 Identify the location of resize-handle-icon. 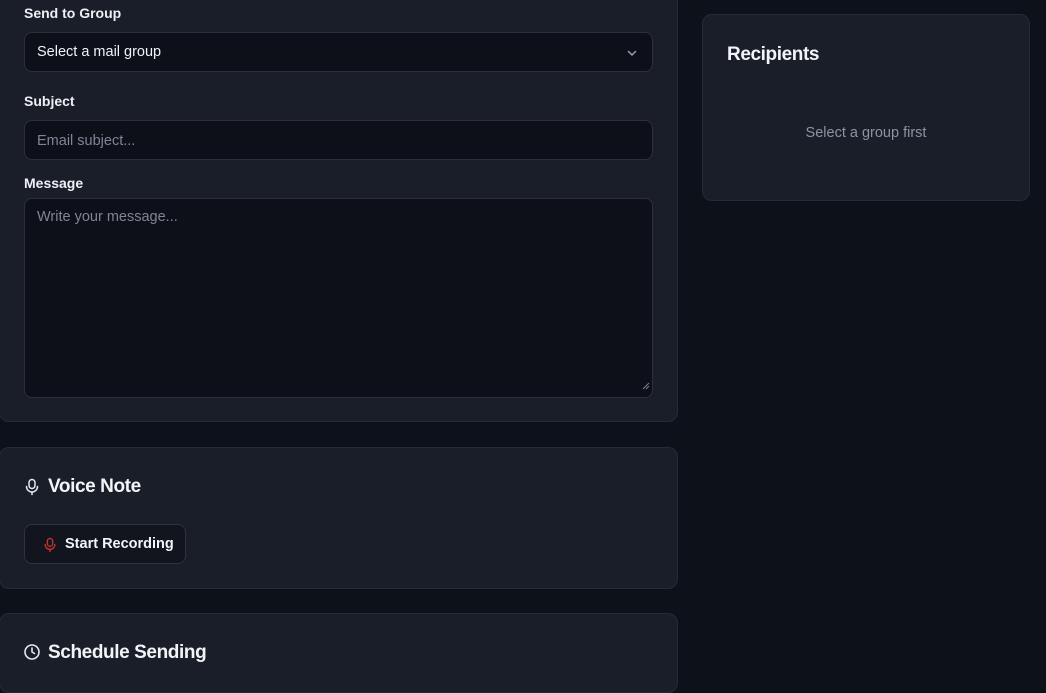
(646, 386).